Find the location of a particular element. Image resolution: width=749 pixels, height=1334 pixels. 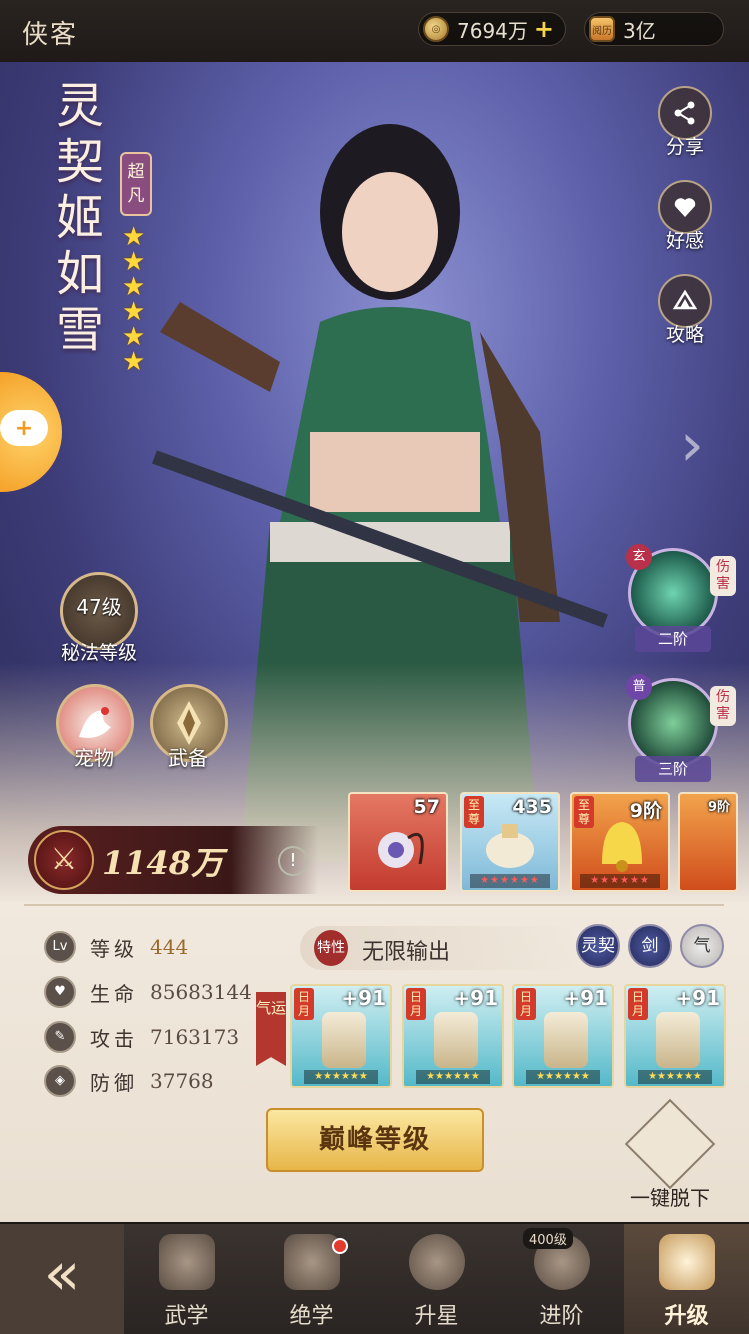

cloud-plus-icon: + is located at coordinates (24, 428).